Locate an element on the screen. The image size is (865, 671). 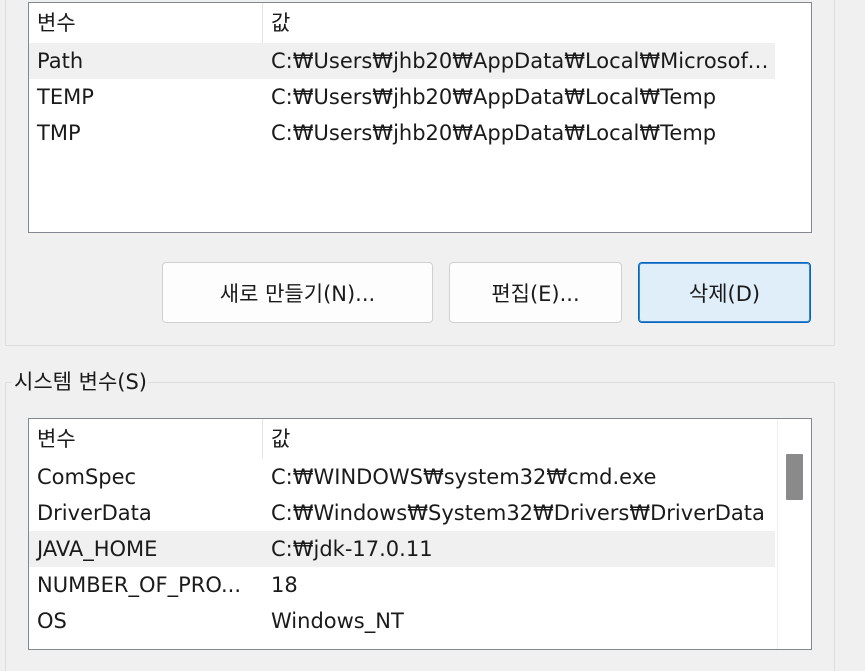
system-variable-row-os: OS Windows_NT is located at coordinates (402, 621).